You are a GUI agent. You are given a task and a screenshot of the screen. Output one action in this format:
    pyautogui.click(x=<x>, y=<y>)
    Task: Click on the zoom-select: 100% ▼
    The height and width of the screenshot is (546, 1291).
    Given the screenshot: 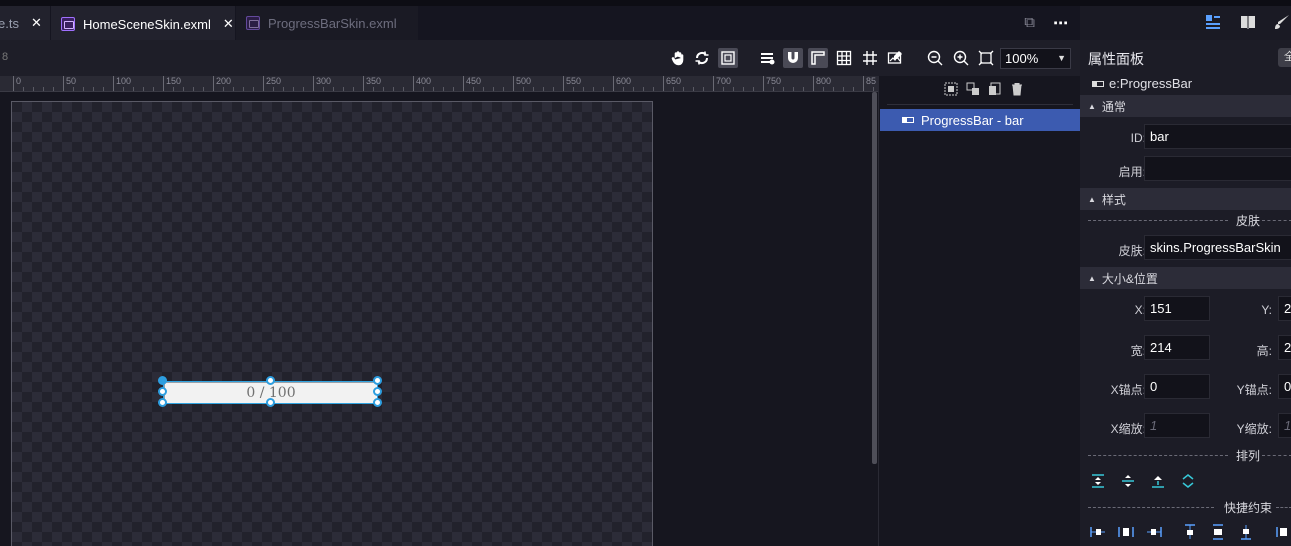 What is the action you would take?
    pyautogui.click(x=1035, y=58)
    